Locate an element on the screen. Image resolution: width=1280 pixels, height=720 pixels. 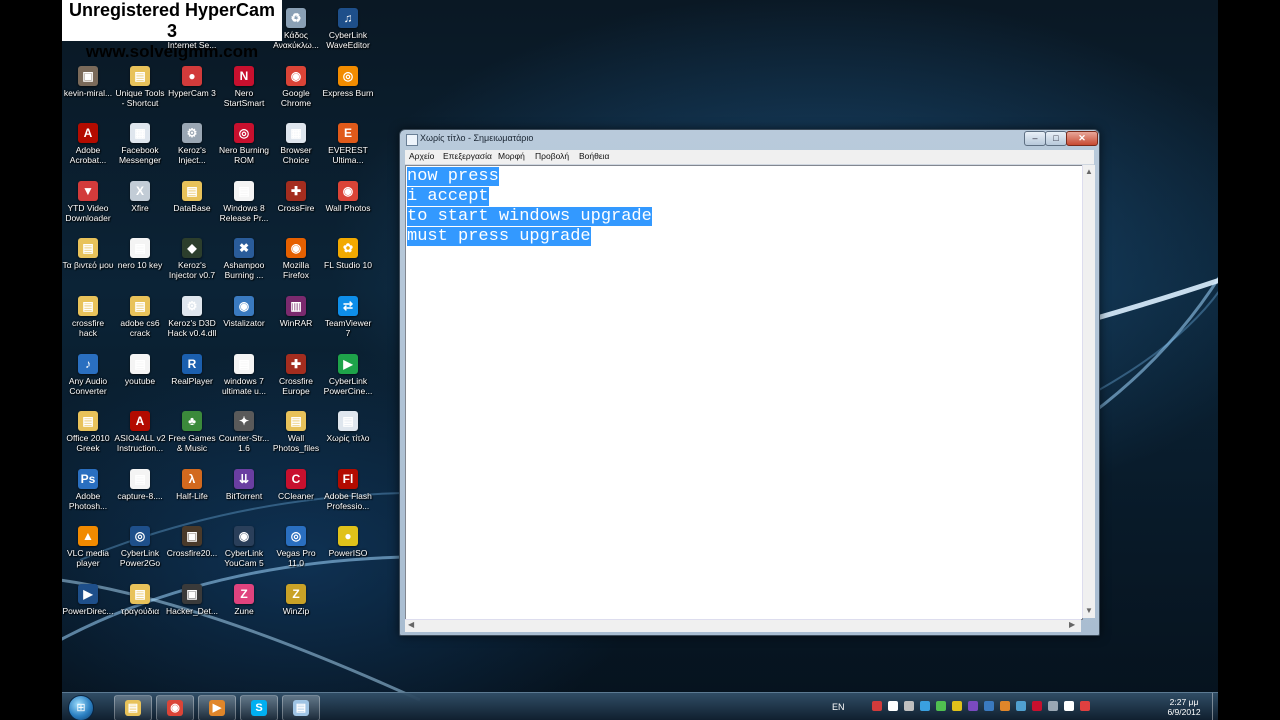
desktop-icon: ◆ Keroz's Injector v0.7 is located at coordinates (192, 265).